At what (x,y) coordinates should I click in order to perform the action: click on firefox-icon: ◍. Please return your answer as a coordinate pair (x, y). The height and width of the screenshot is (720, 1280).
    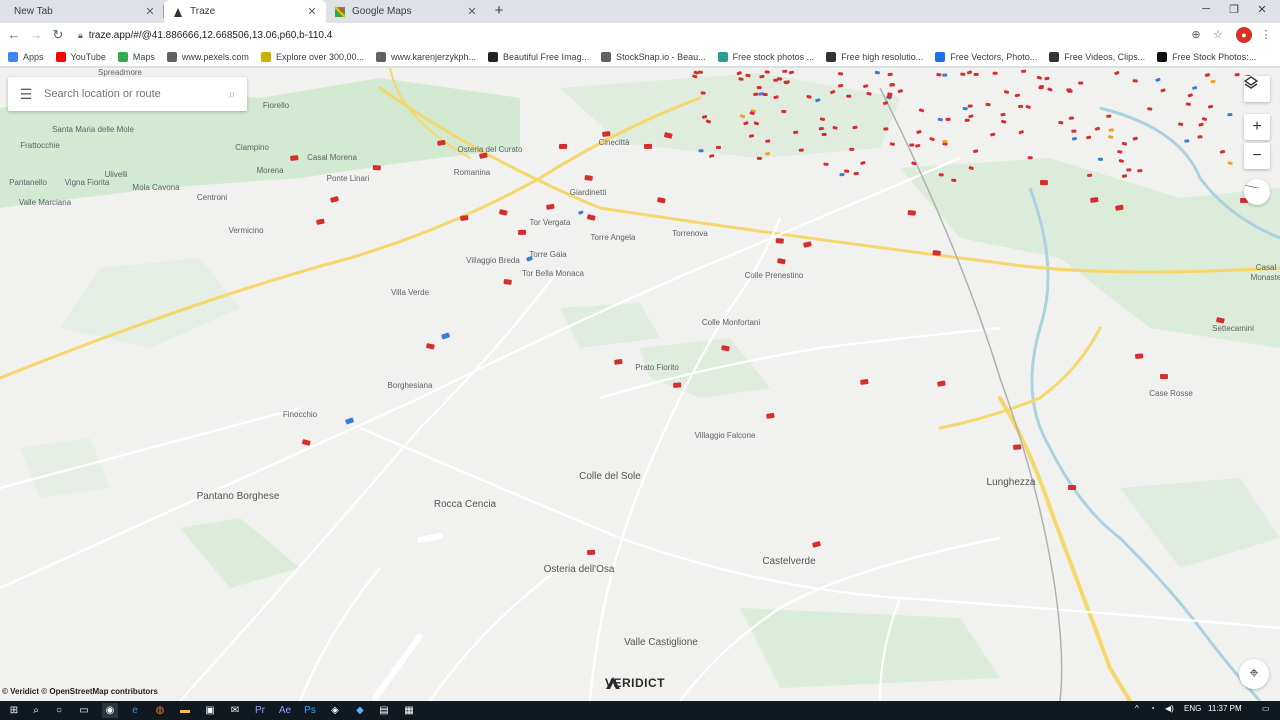
    Looking at the image, I should click on (160, 710).